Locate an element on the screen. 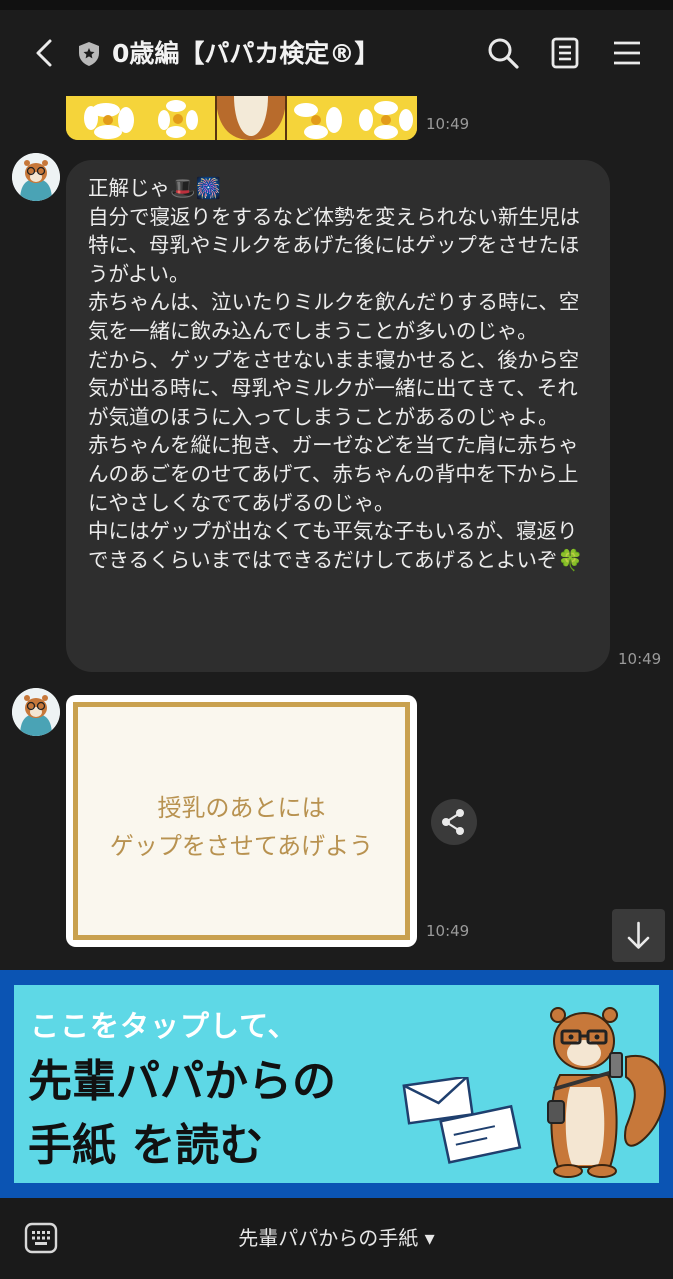 The width and height of the screenshot is (673, 1279). banner-subtitle: ここをタップして、 is located at coordinates (164, 1026).